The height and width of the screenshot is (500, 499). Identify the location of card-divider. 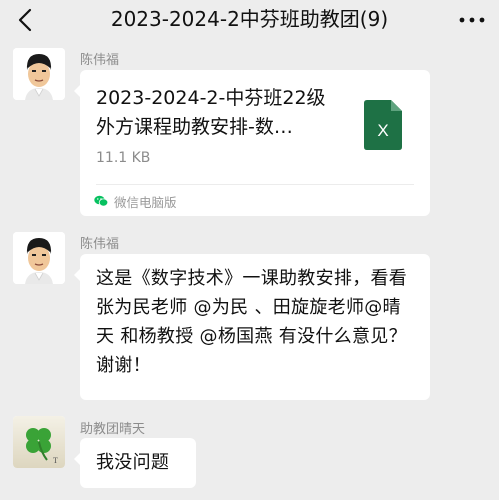
(255, 184).